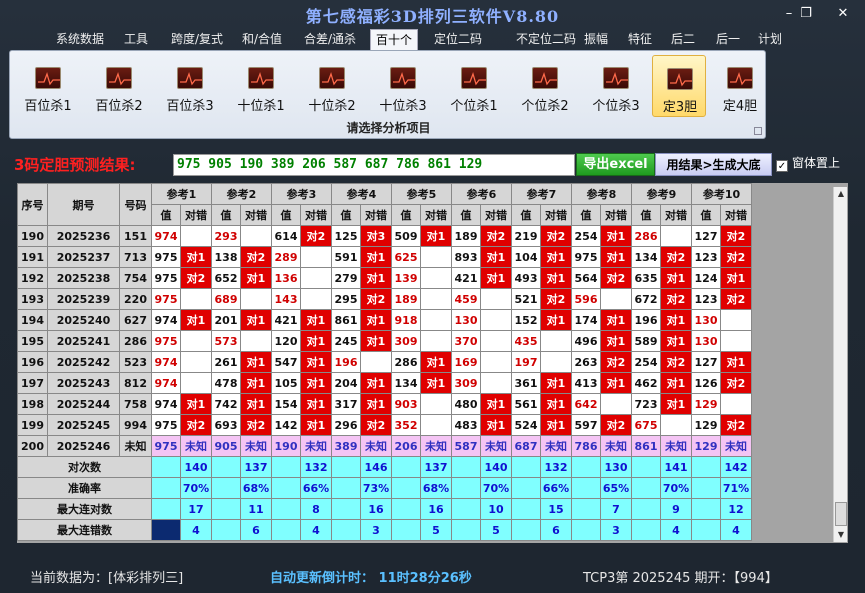 The width and height of the screenshot is (865, 593). I want to click on ref-value-cell: 672, so click(646, 299).